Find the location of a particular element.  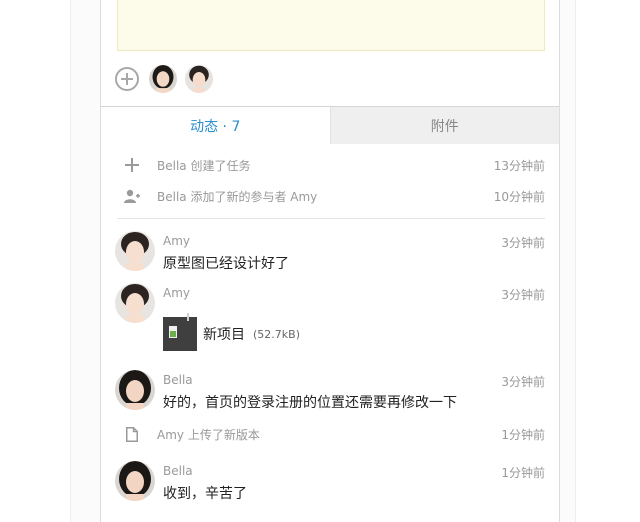

tab-attachments: 附件 is located at coordinates (444, 125).